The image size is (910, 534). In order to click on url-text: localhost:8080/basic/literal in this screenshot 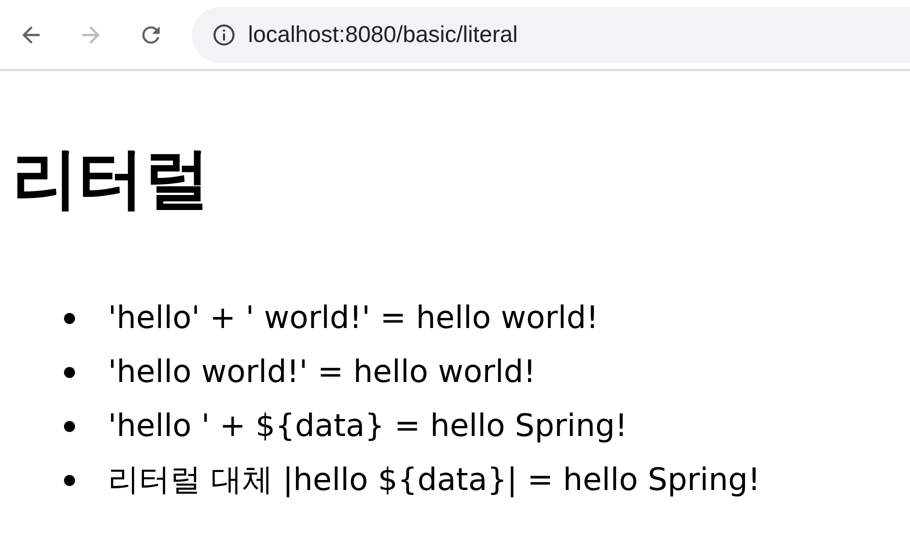, I will do `click(383, 34)`.